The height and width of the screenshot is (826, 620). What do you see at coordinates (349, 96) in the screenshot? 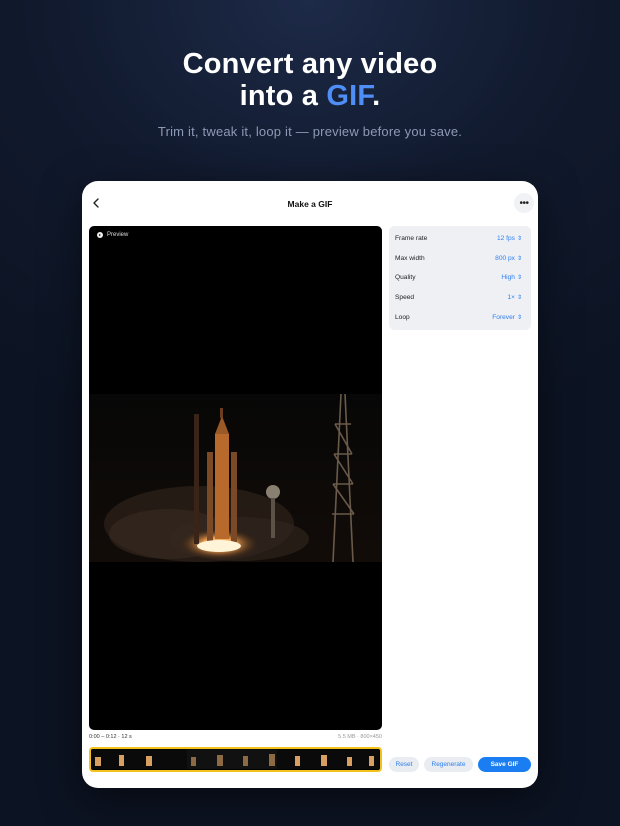
I see `headline-highlight: GIF` at bounding box center [349, 96].